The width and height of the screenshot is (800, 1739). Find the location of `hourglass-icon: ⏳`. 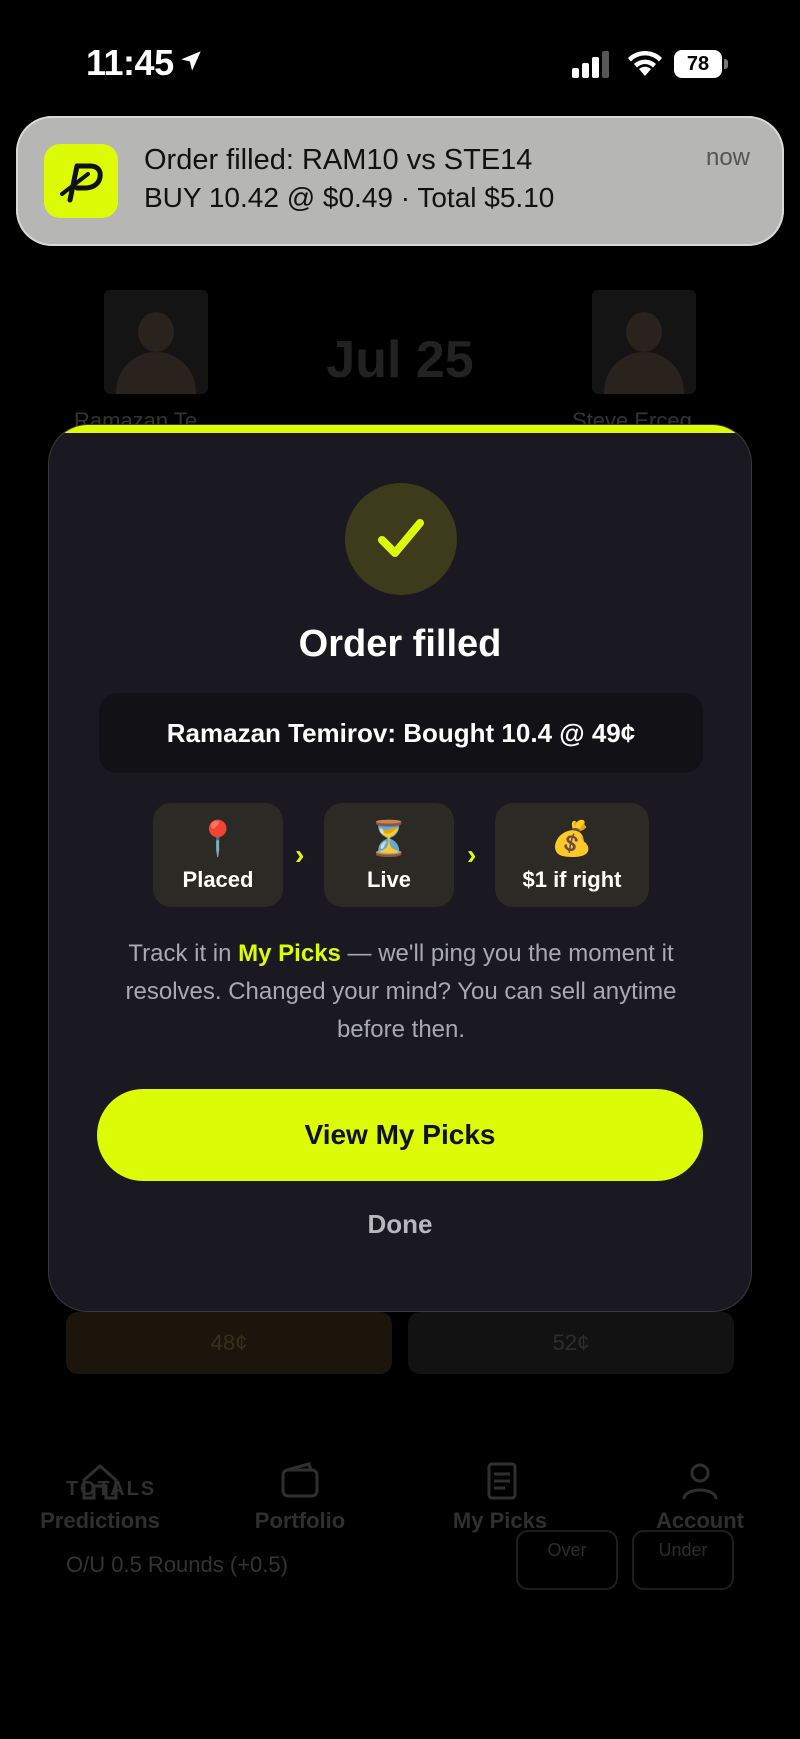

hourglass-icon: ⏳ is located at coordinates (389, 839).